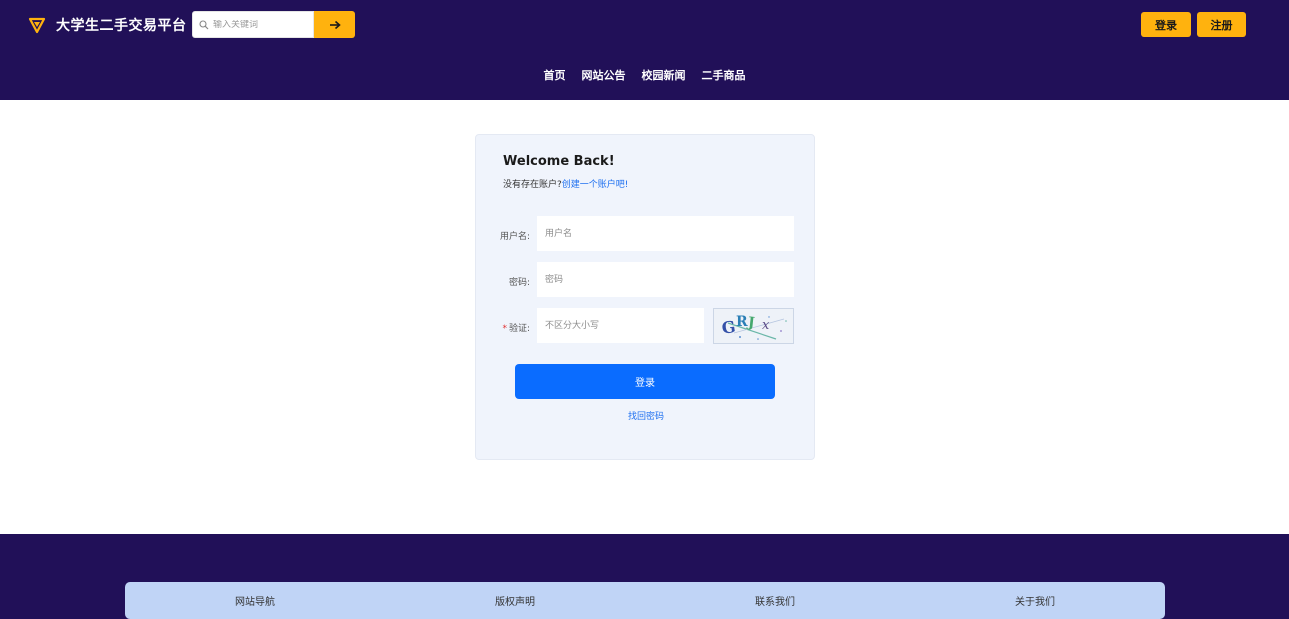 Image resolution: width=1289 pixels, height=619 pixels. I want to click on main-nav: 首页 网站公告 校园新闻 二手商品, so click(644, 75).